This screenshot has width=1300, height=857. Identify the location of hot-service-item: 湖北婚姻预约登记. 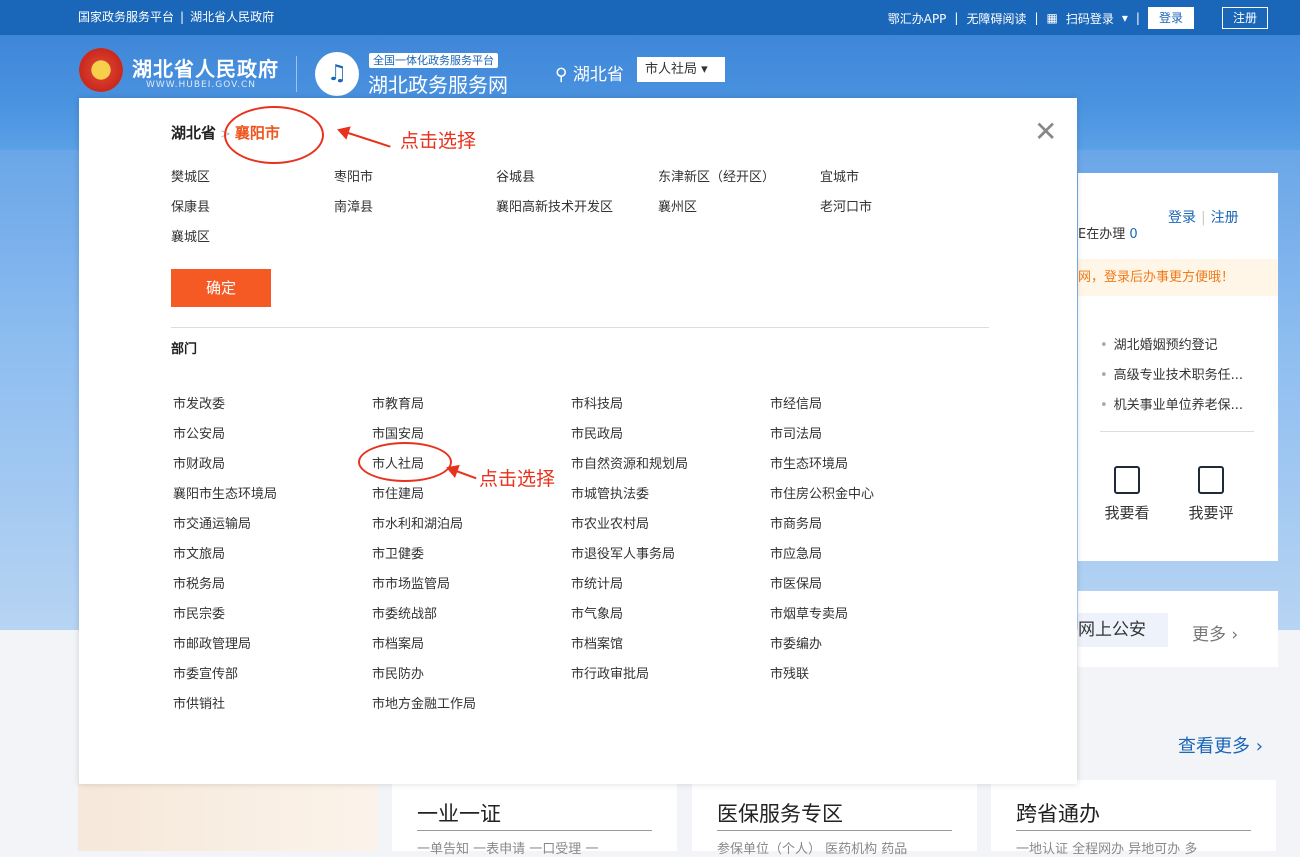
(1171, 352).